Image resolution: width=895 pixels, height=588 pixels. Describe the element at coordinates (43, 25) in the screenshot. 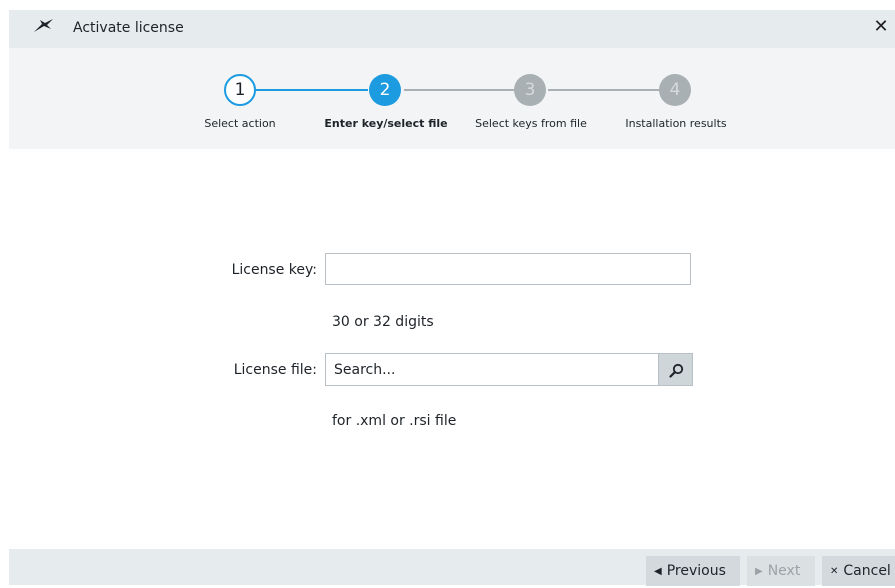

I see `app-logo-icon` at that location.